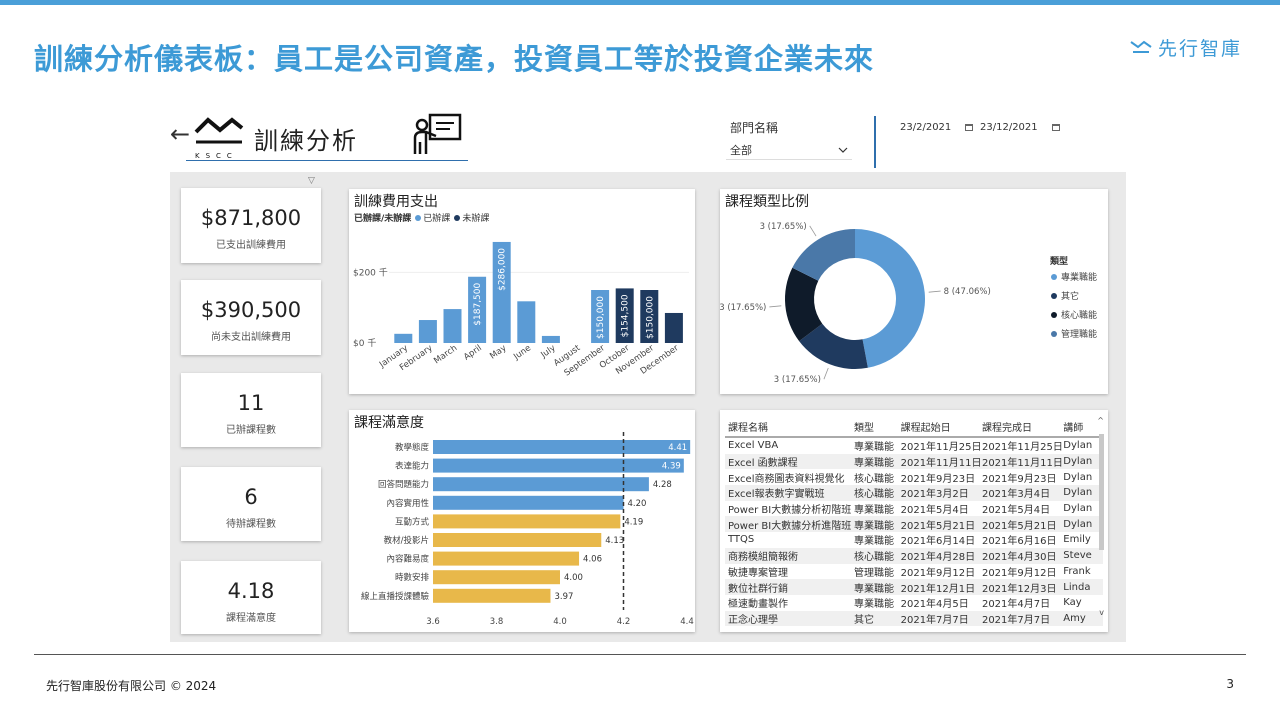  What do you see at coordinates (1077, 571) in the screenshot?
I see `table-cell: Frank` at bounding box center [1077, 571].